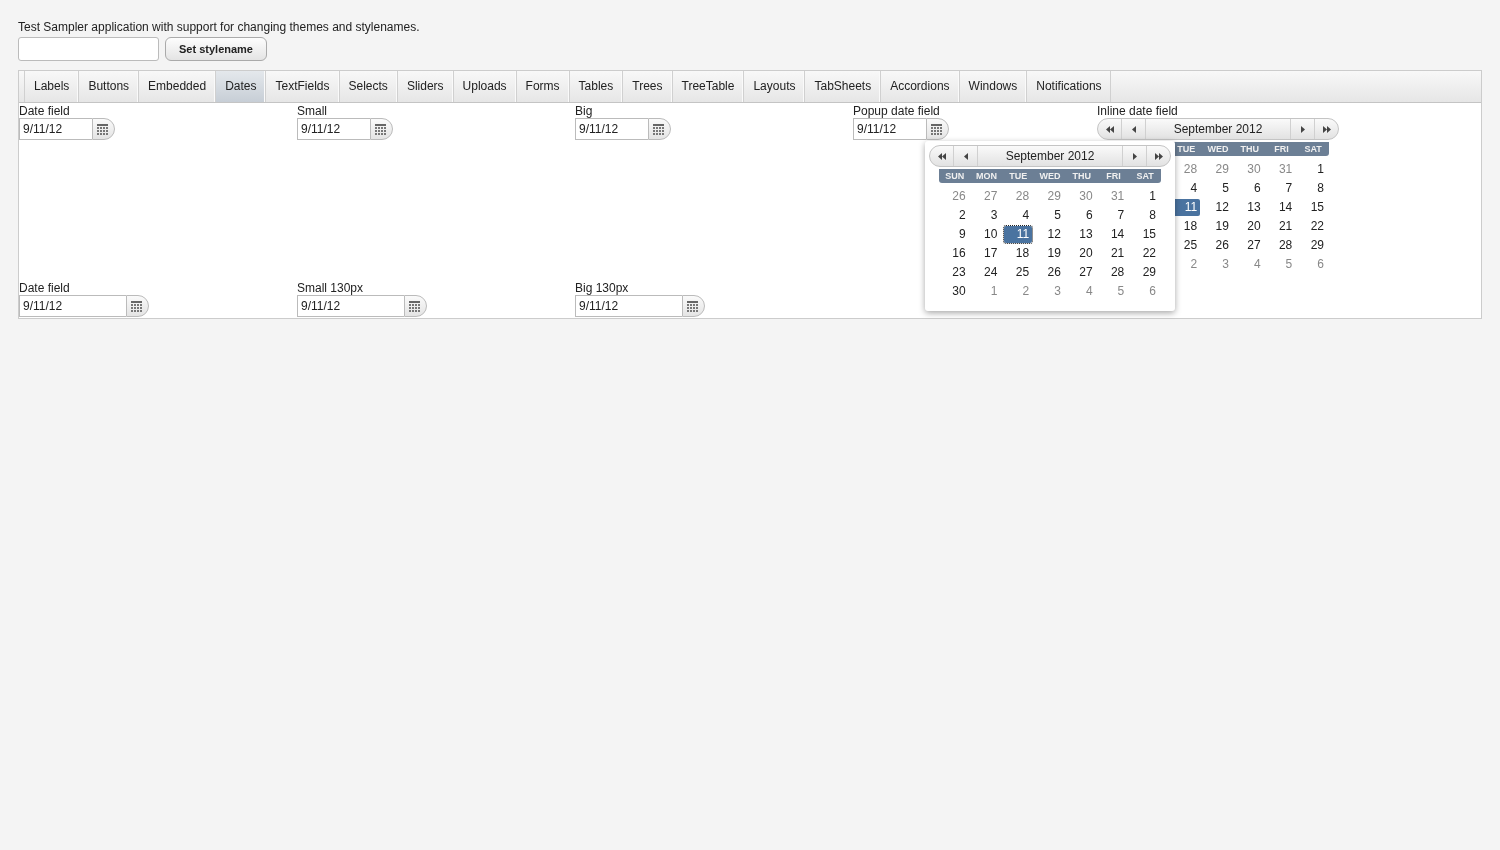 The height and width of the screenshot is (850, 1500). What do you see at coordinates (595, 86) in the screenshot?
I see `tab: Tables` at bounding box center [595, 86].